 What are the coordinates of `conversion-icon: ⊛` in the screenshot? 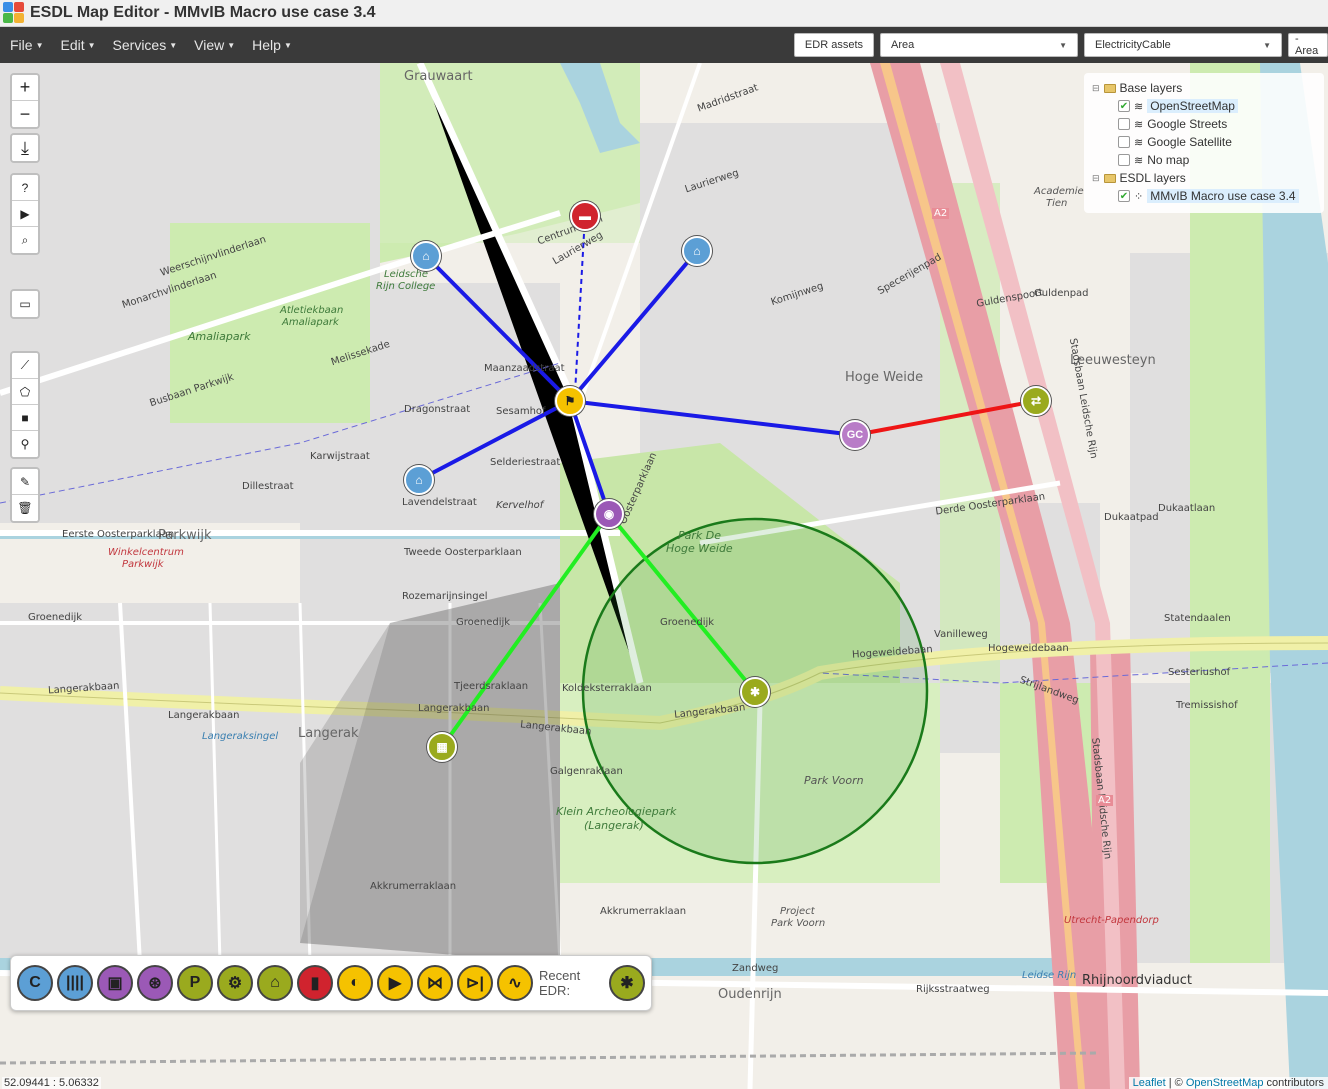 It's located at (155, 983).